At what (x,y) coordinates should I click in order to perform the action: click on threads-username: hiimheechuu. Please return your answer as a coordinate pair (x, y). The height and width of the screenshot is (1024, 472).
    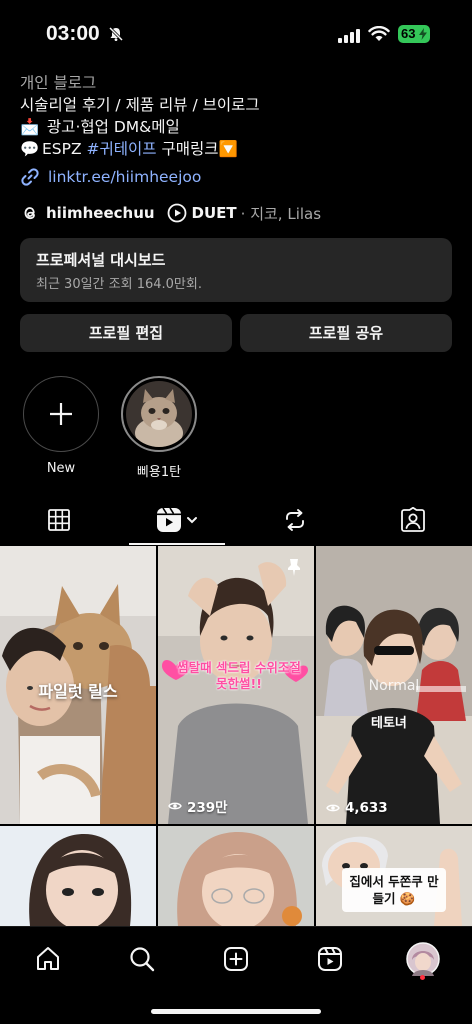
    Looking at the image, I should click on (100, 213).